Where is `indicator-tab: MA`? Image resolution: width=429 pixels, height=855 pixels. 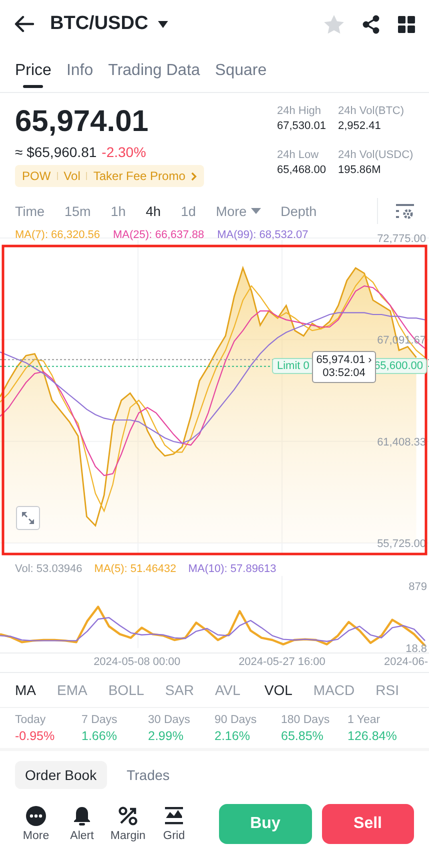 indicator-tab: MA is located at coordinates (25, 690).